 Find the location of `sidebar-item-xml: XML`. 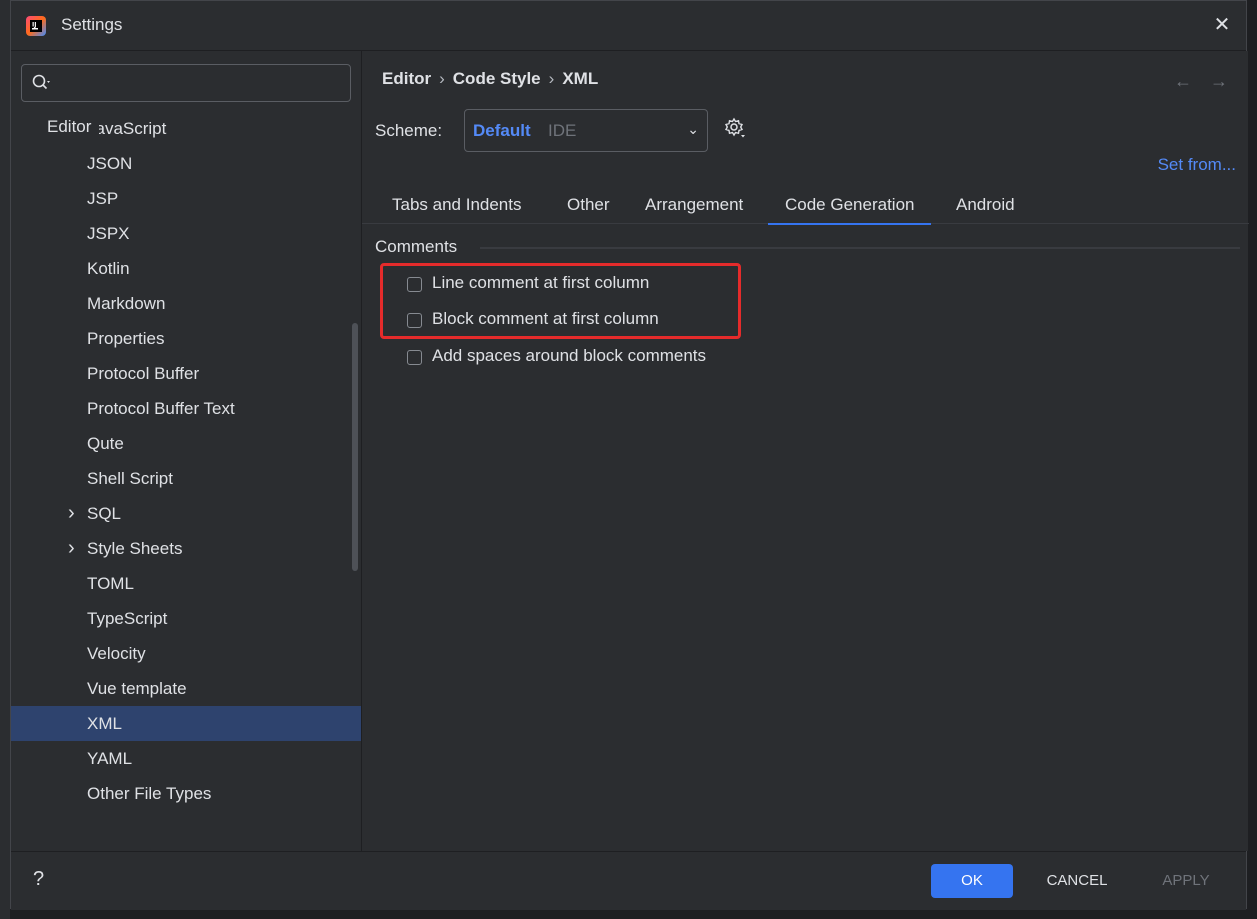

sidebar-item-xml: XML is located at coordinates (186, 723).